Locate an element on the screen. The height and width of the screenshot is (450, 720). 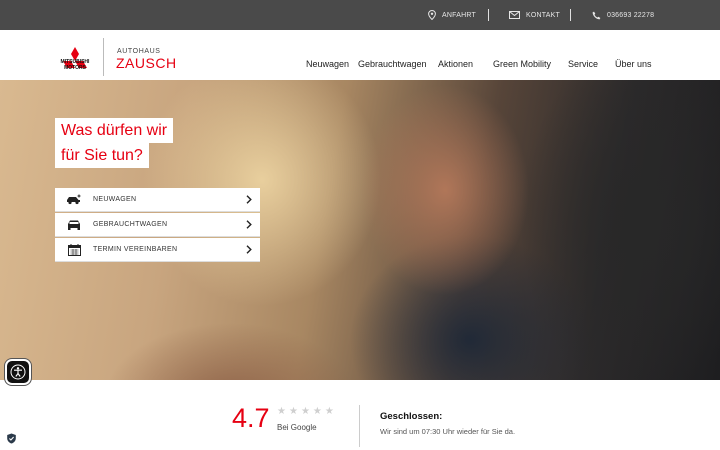
brand-divider is located at coordinates (103, 57).